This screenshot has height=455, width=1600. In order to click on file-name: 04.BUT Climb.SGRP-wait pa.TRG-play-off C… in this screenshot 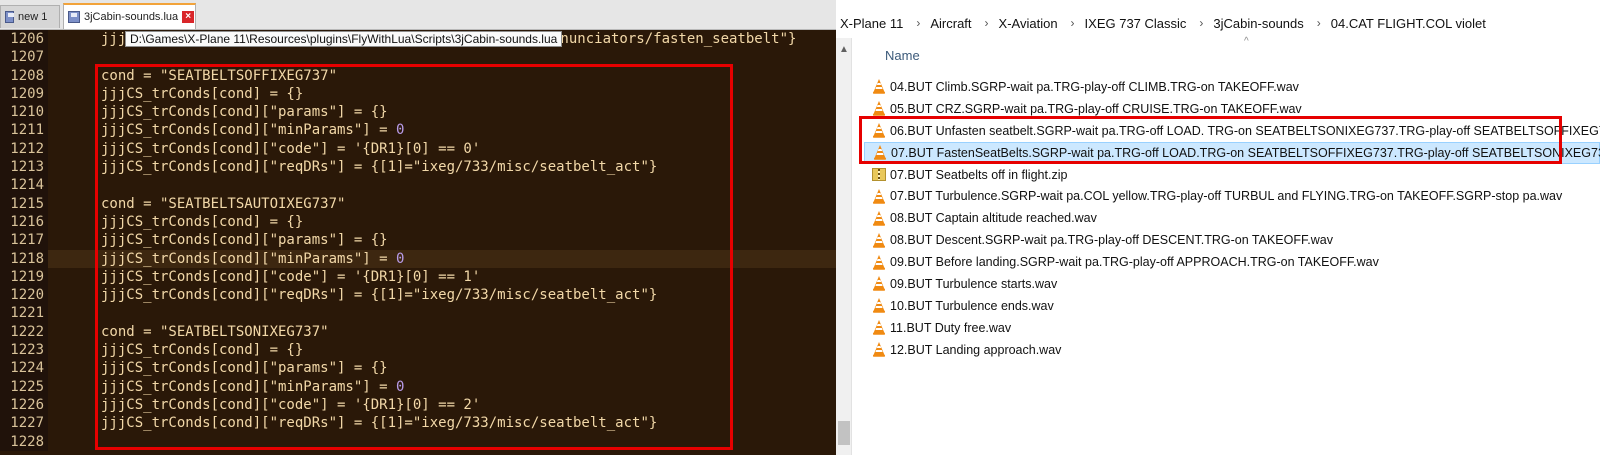, I will do `click(1094, 86)`.